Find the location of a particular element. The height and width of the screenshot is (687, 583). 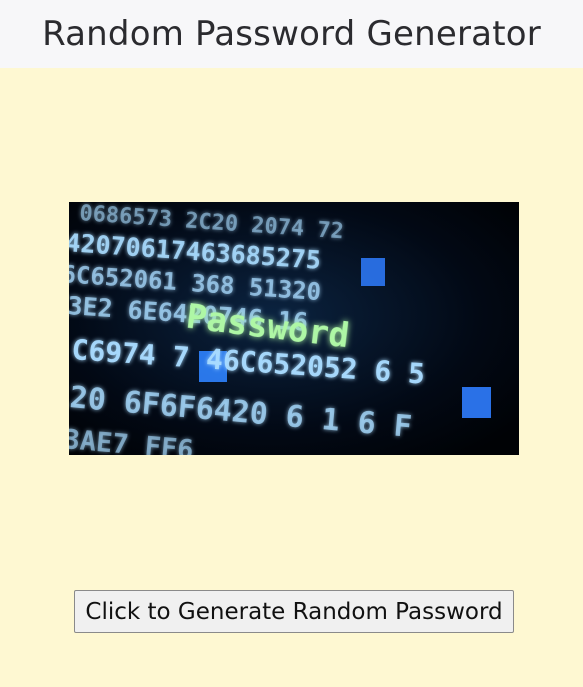

page-title: Random Password Generator is located at coordinates (291, 34).